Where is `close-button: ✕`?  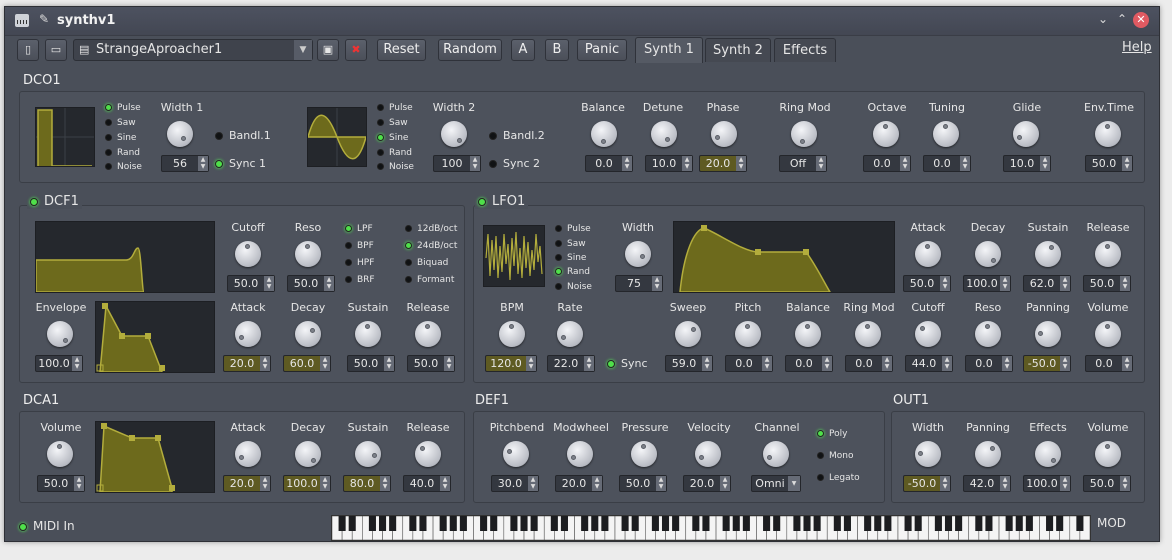
close-button: ✕ is located at coordinates (1141, 20).